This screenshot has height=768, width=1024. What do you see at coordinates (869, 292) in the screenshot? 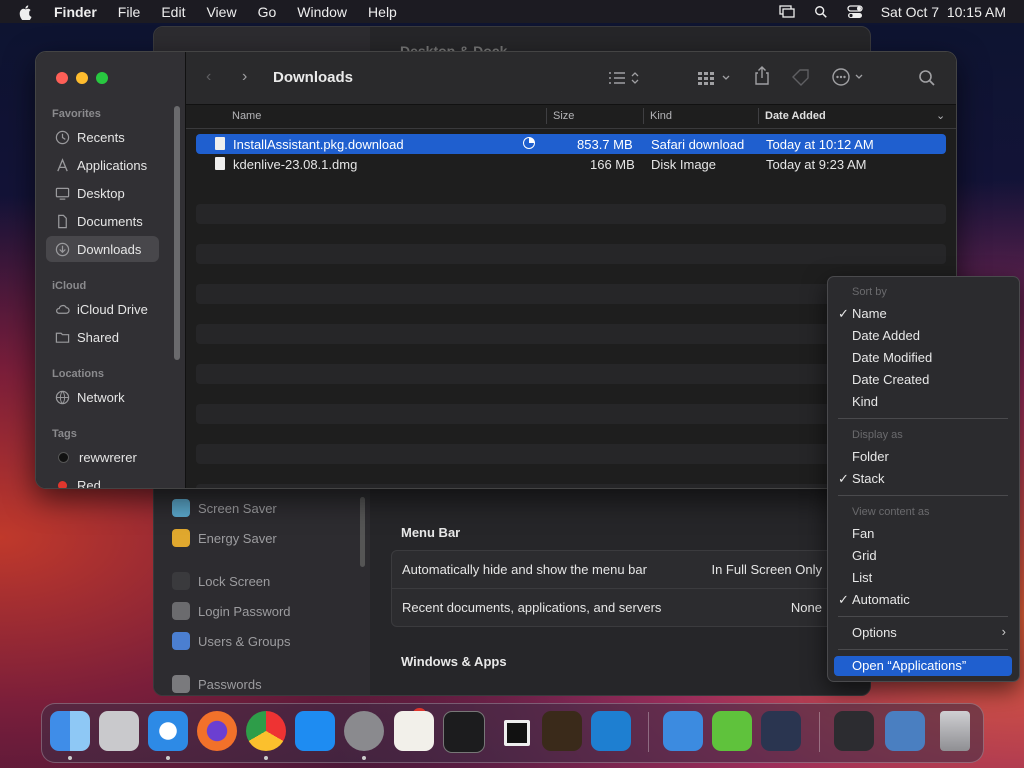
I see `menu-header-sort-by: Sort by` at bounding box center [869, 292].